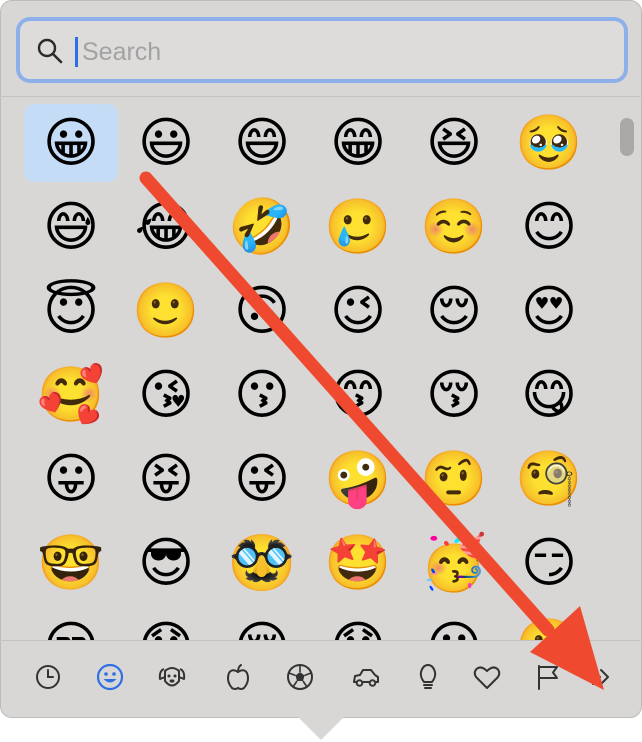 This screenshot has height=742, width=642. I want to click on apple-icon, so click(238, 677).